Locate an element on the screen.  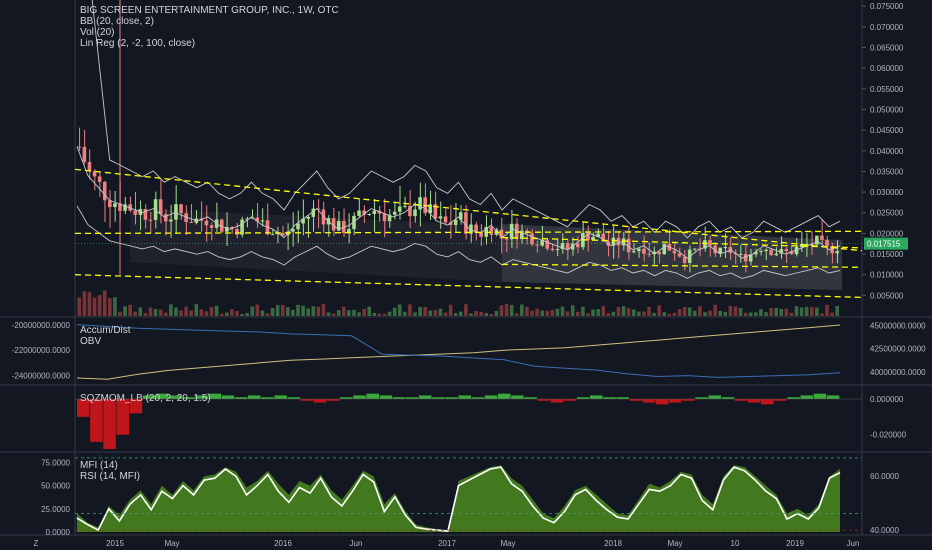
price-tick-label: 0.045000 is located at coordinates (887, 130).